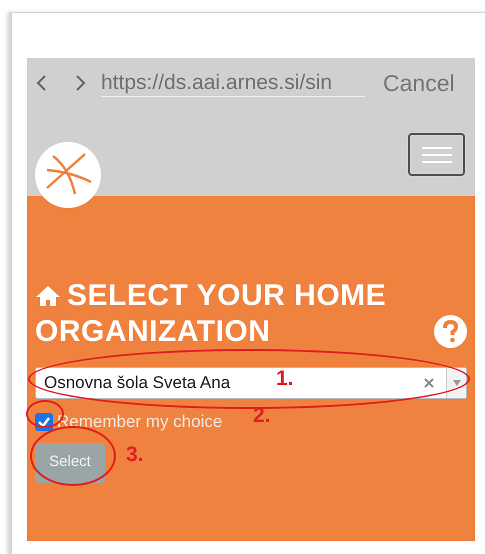 The image size is (485, 554). What do you see at coordinates (233, 83) in the screenshot?
I see `url-field: https://ds.aai.arnes.si/sin` at bounding box center [233, 83].